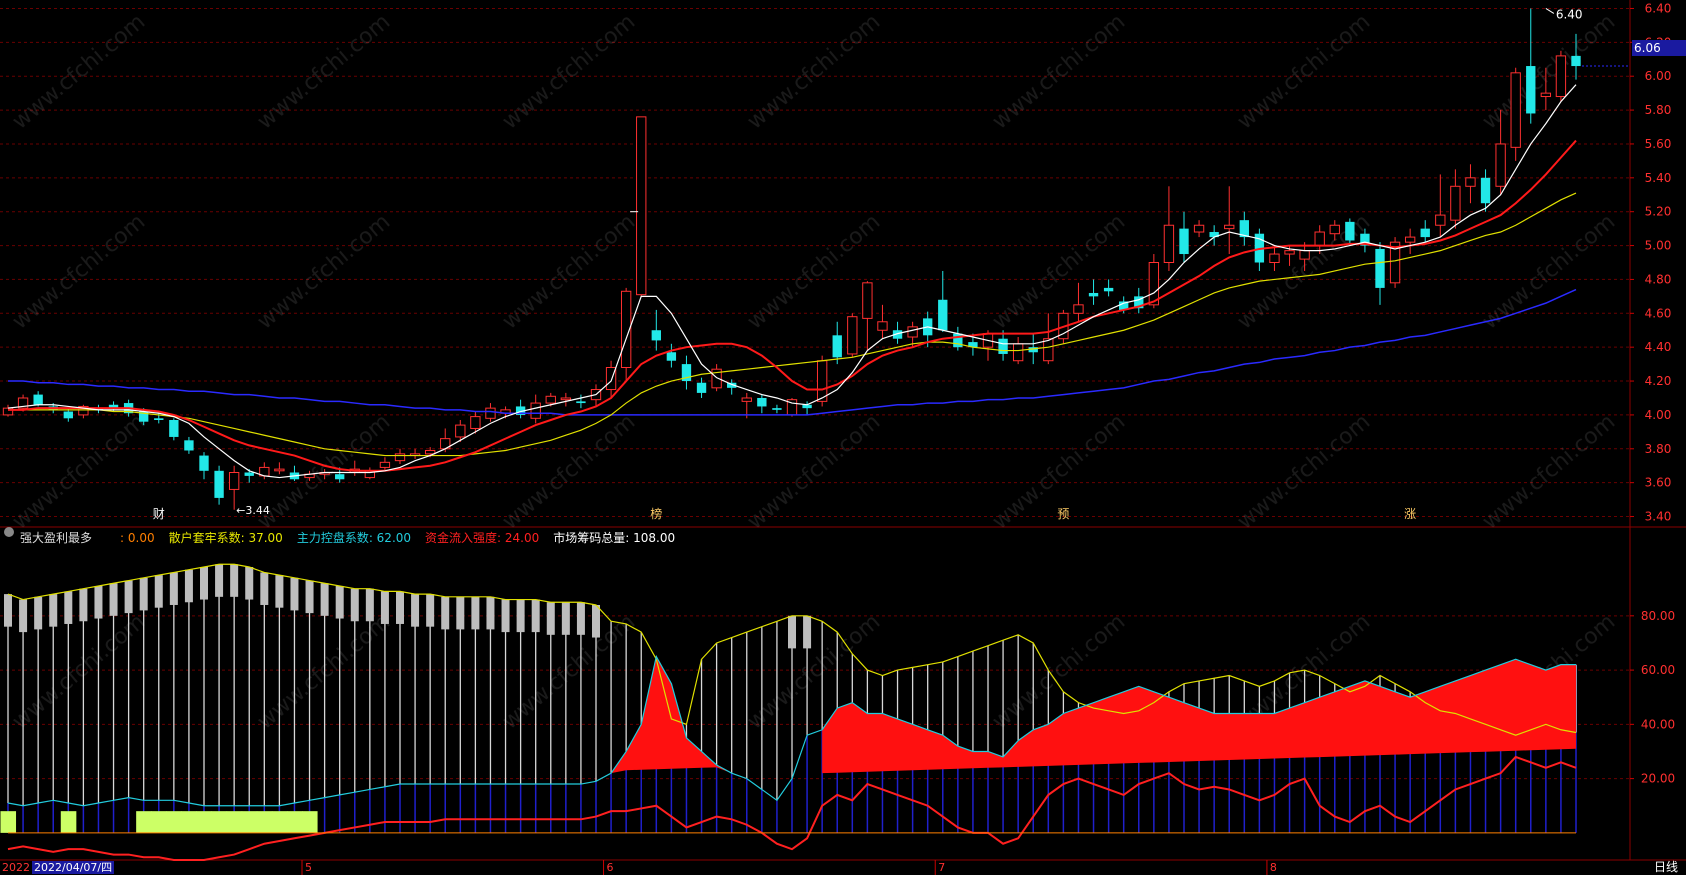 The image size is (1686, 875). What do you see at coordinates (610, 867) in the screenshot?
I see `month-tick-label: 6` at bounding box center [610, 867].